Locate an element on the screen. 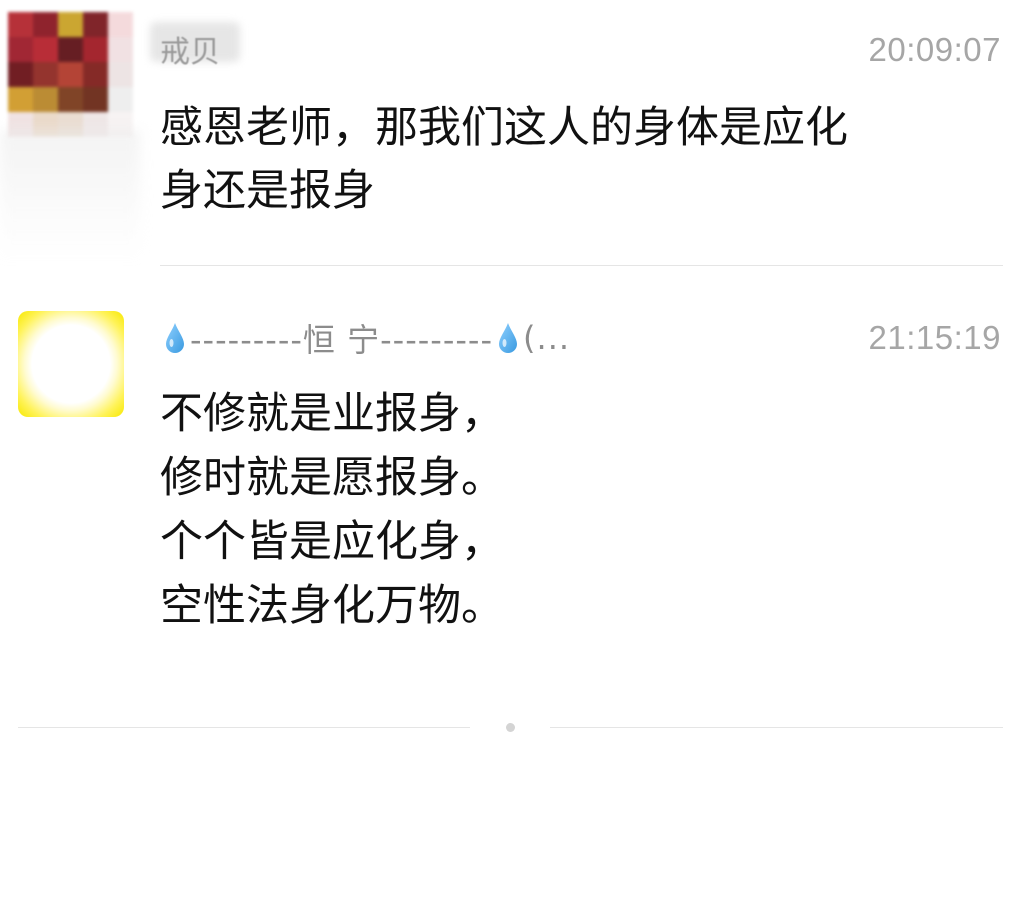 The height and width of the screenshot is (903, 1011). message-time: 21:15:19 is located at coordinates (934, 337).